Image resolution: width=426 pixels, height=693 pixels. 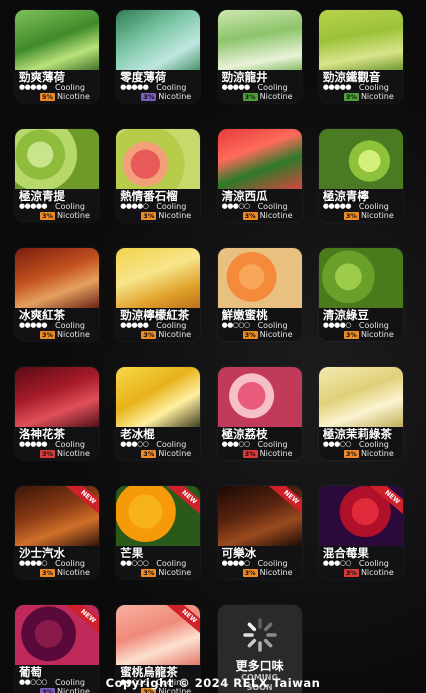 I want to click on oolong-tea-image, so click(x=360, y=42).